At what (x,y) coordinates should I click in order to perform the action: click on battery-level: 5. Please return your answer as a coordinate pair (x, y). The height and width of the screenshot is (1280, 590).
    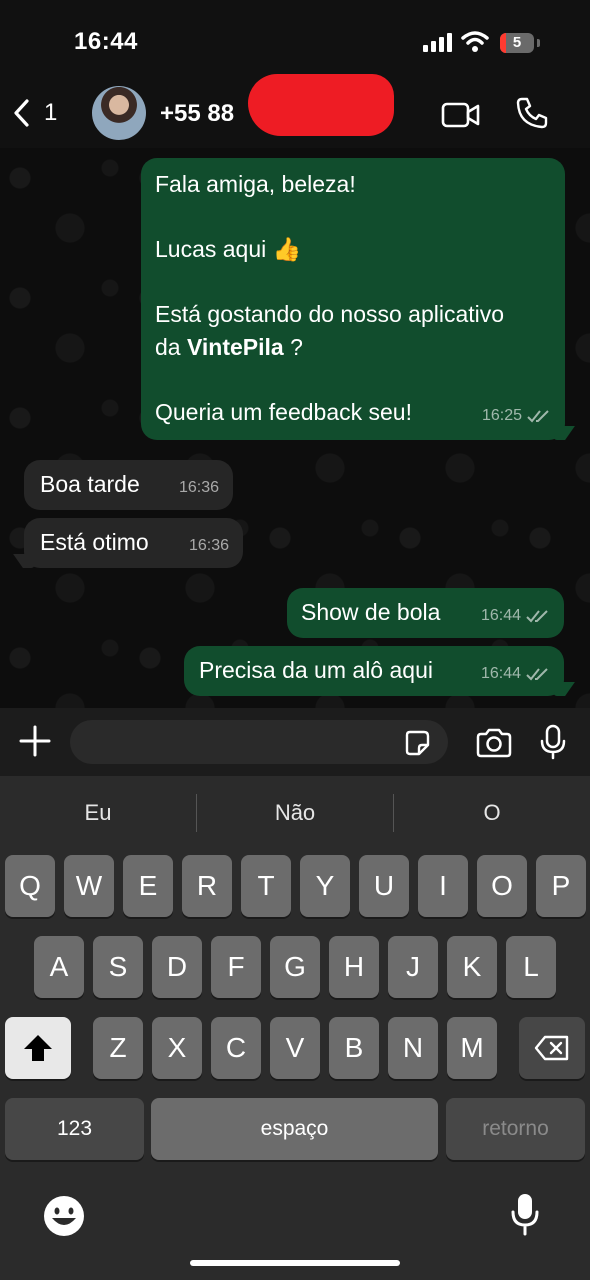
    Looking at the image, I should click on (517, 42).